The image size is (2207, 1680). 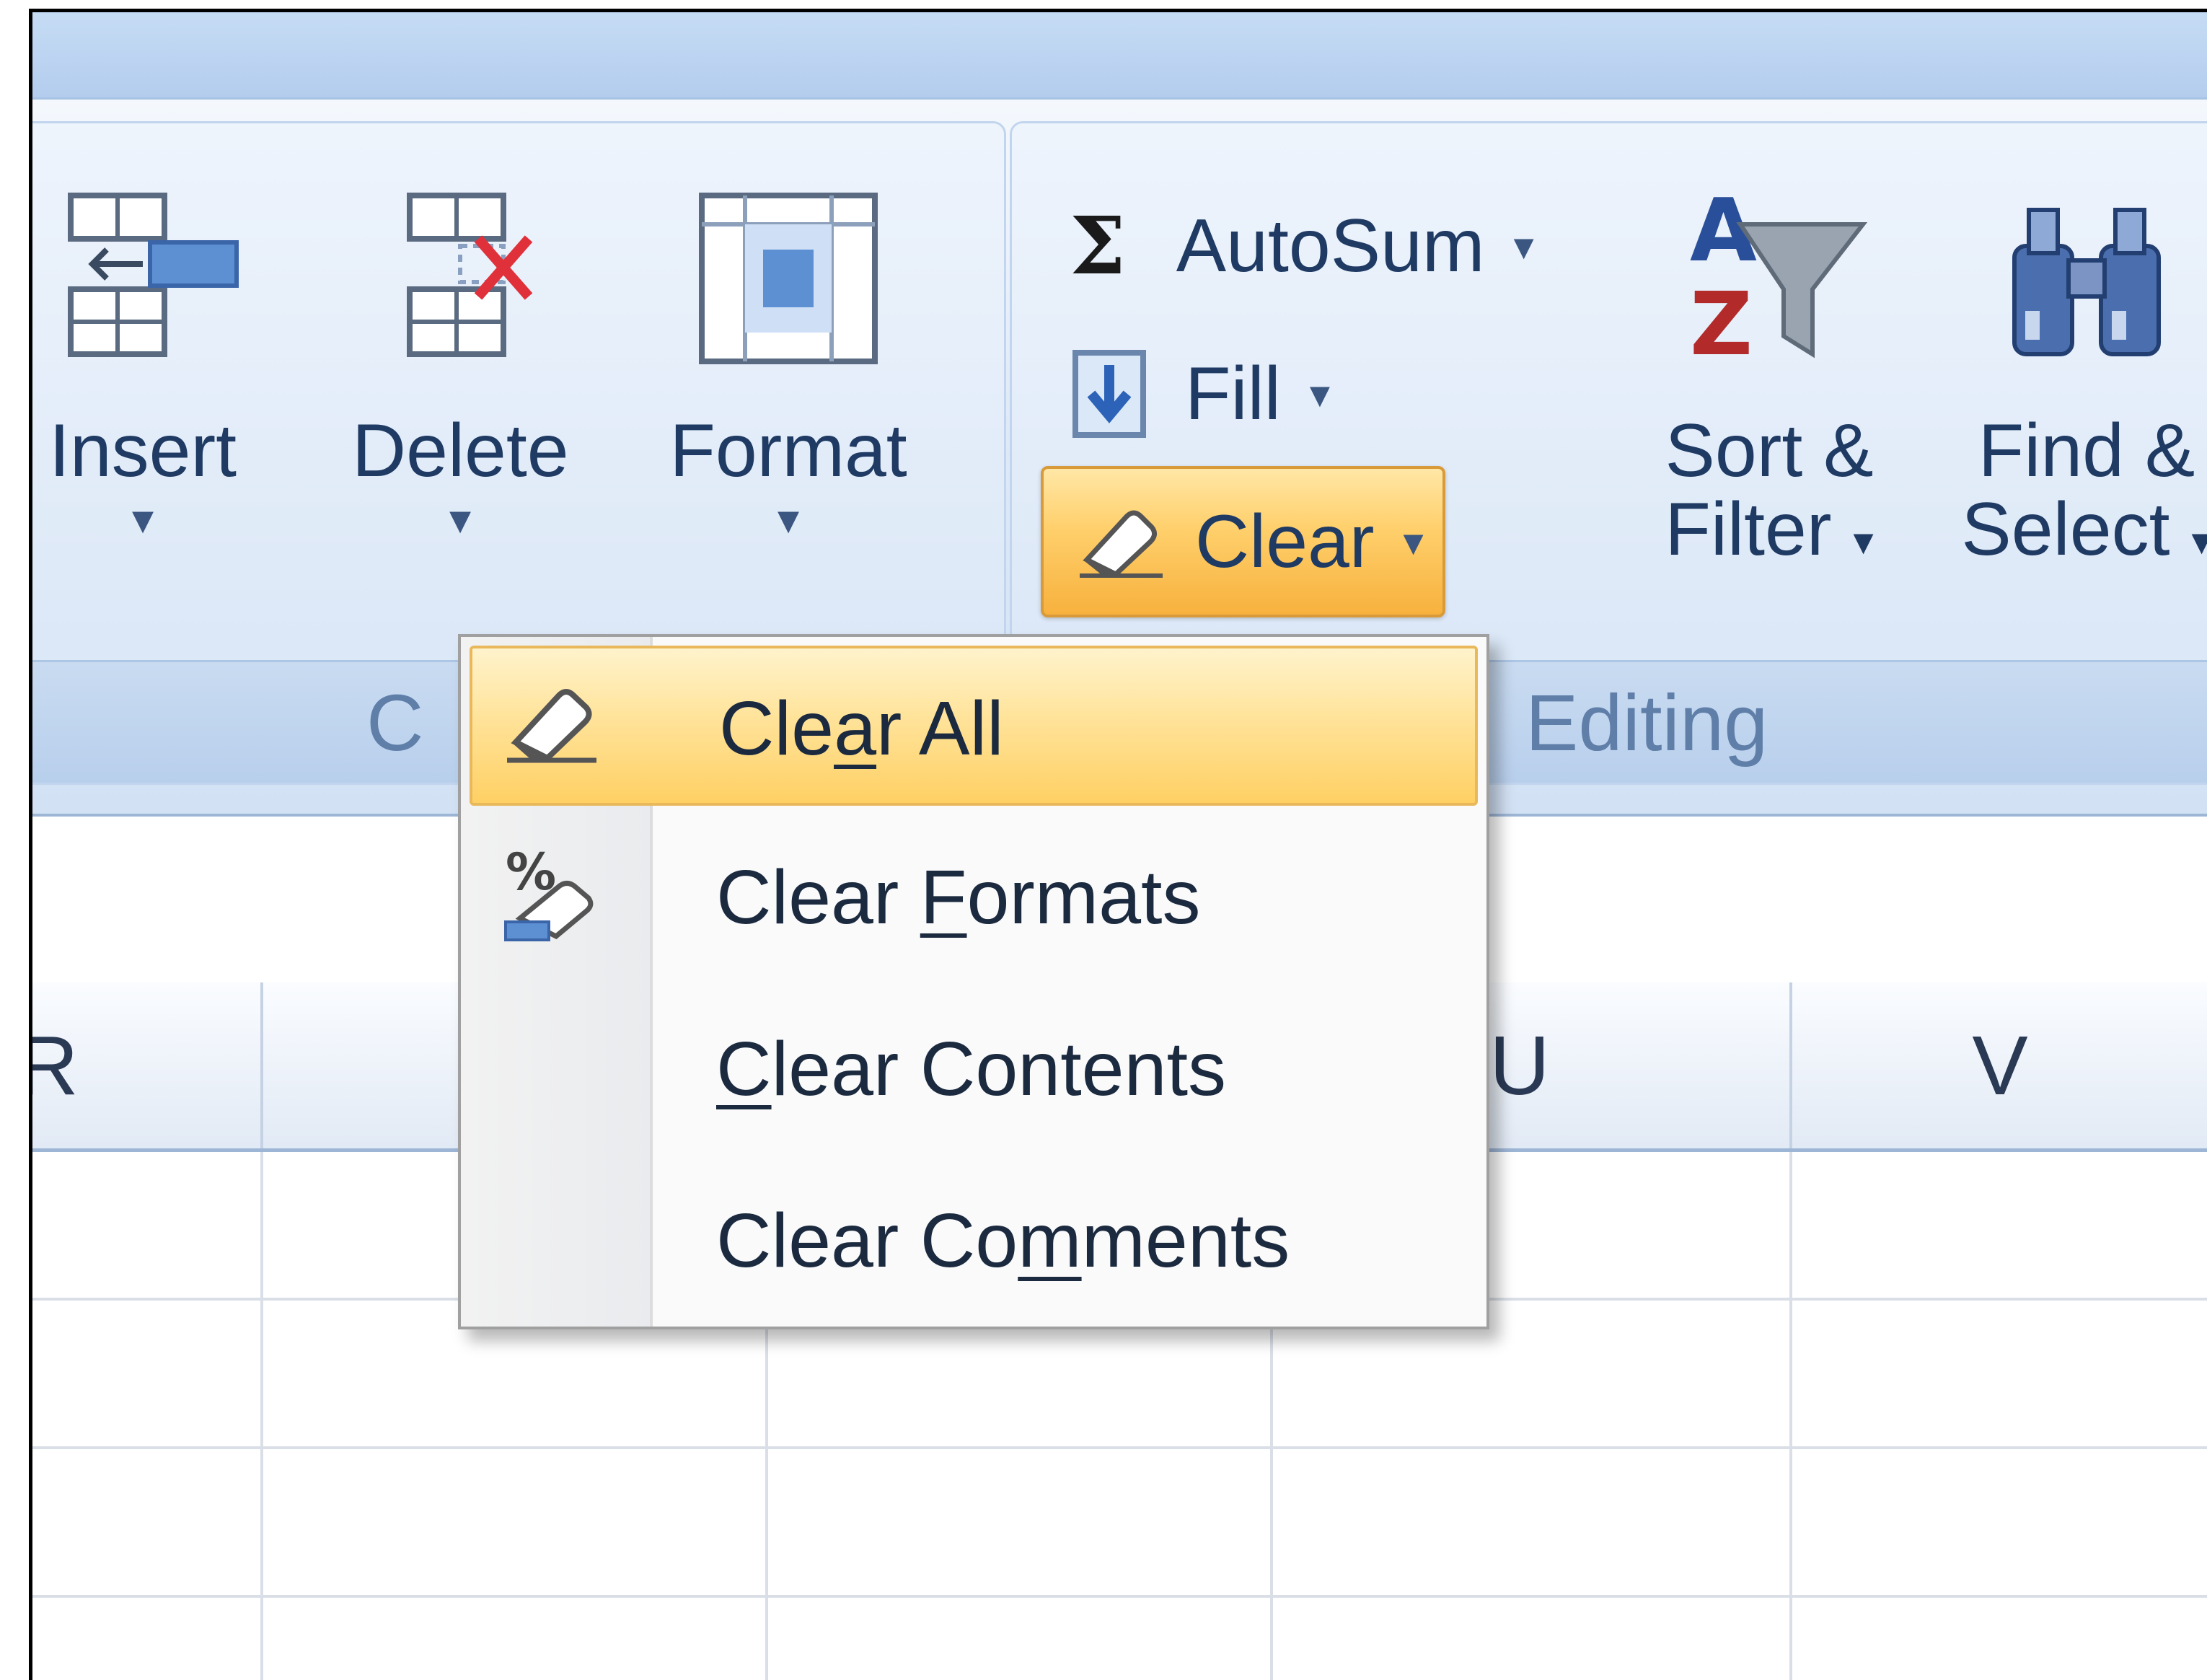 I want to click on menu-item-label: Clear Comments, so click(x=1003, y=1241).